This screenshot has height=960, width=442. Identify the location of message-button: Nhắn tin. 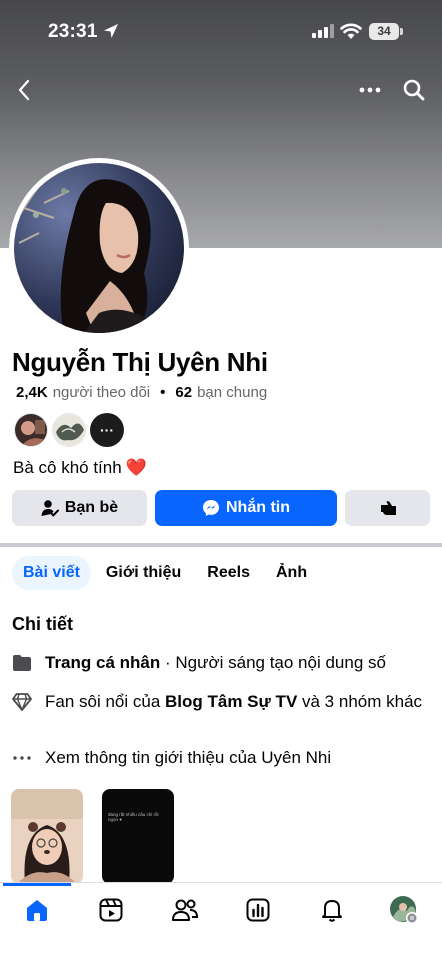
(246, 508).